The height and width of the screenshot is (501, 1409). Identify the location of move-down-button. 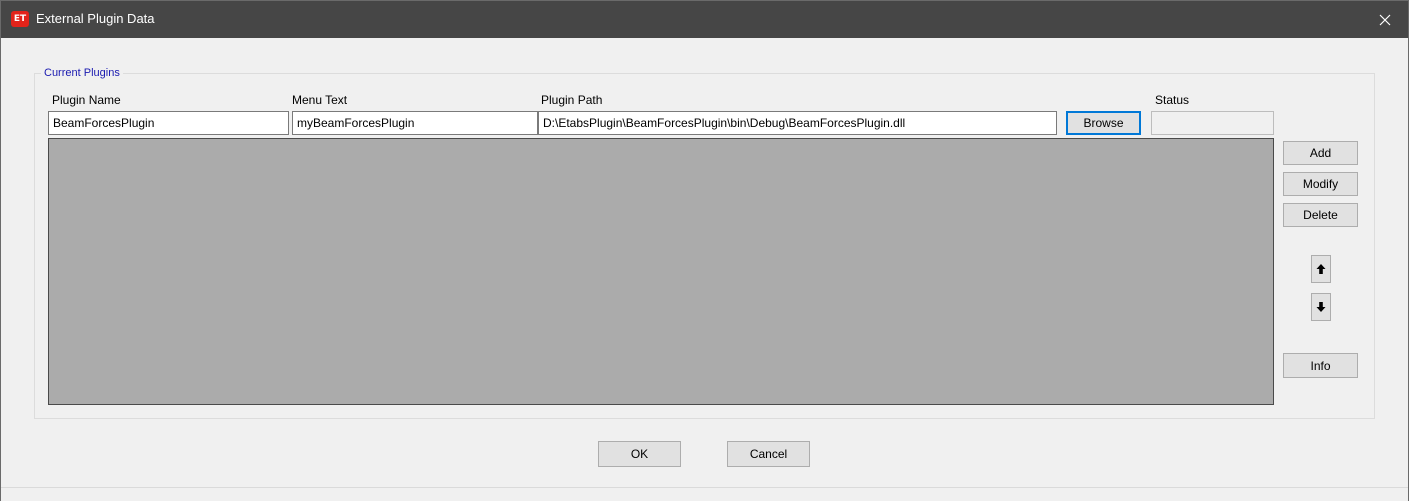
(1321, 307).